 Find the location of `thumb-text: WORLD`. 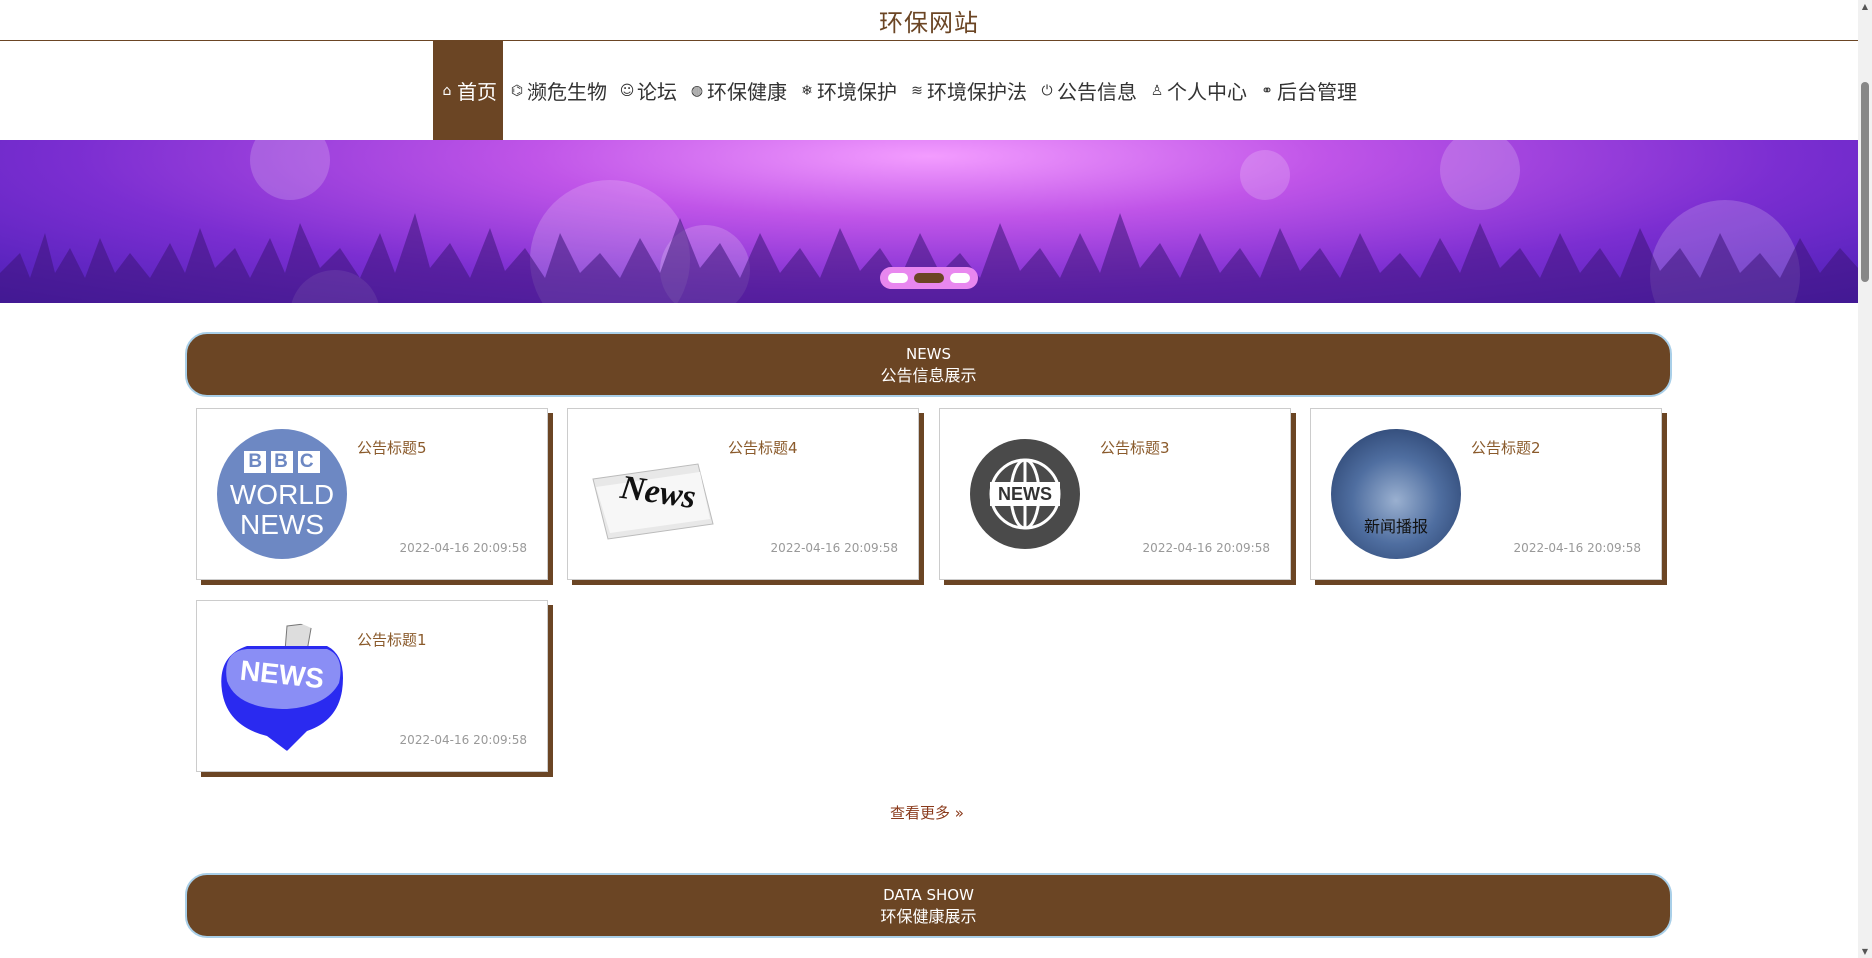

thumb-text: WORLD is located at coordinates (282, 494).